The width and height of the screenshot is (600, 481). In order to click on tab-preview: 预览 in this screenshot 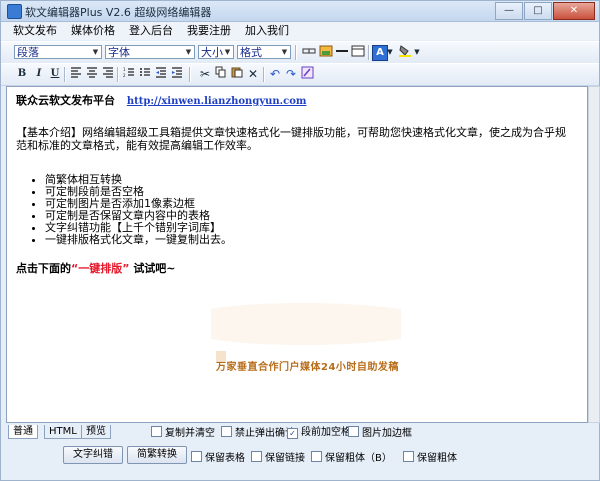, I will do `click(96, 432)`.